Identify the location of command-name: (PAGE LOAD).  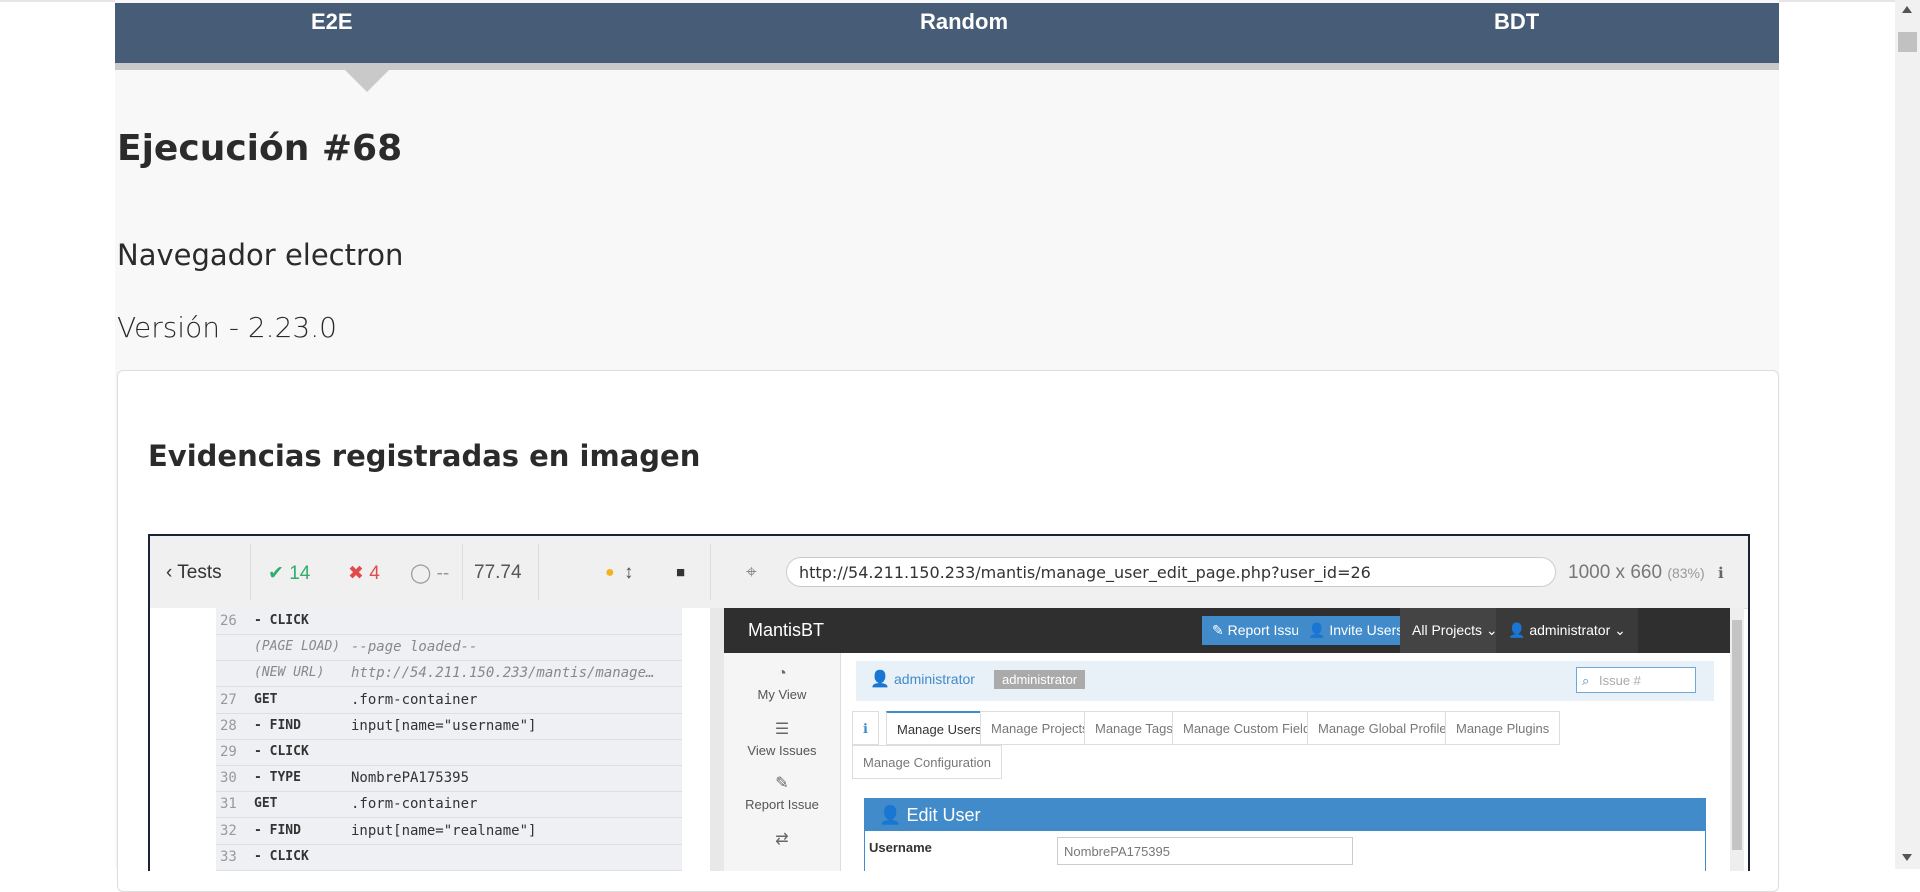
(297, 647).